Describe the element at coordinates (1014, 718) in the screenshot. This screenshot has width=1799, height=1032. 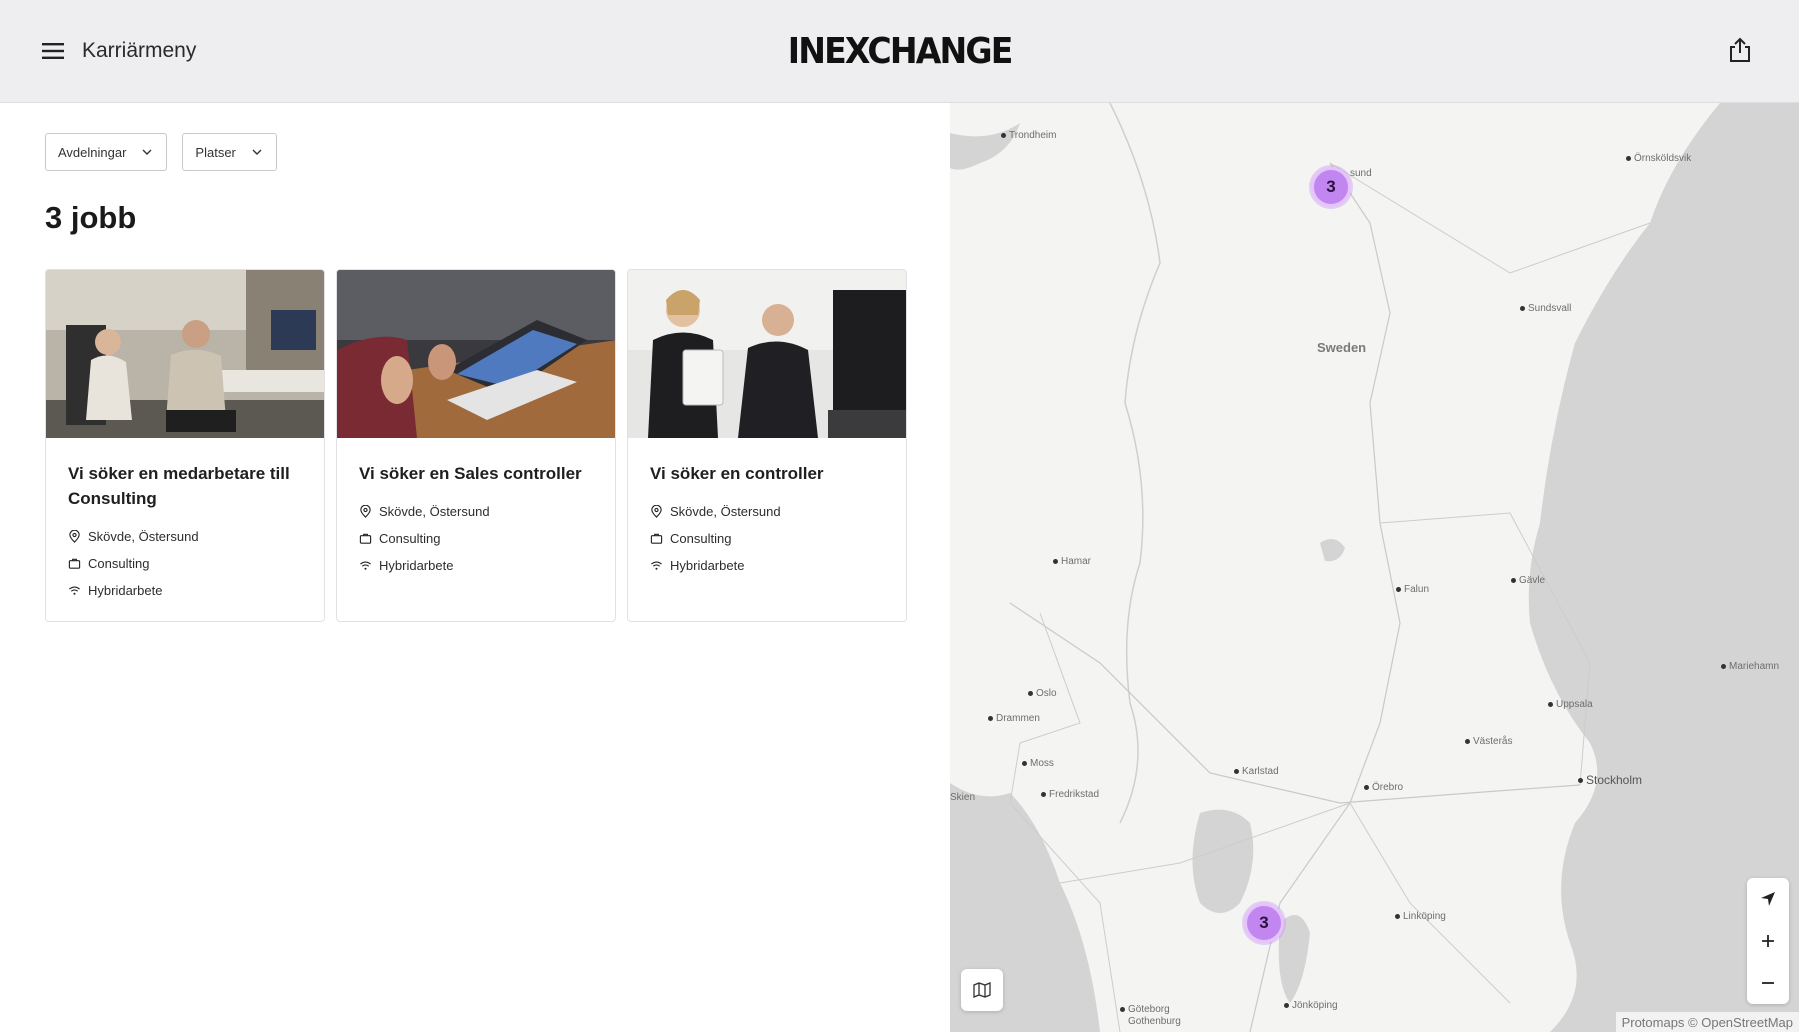
I see `map-city-label: Drammen` at that location.